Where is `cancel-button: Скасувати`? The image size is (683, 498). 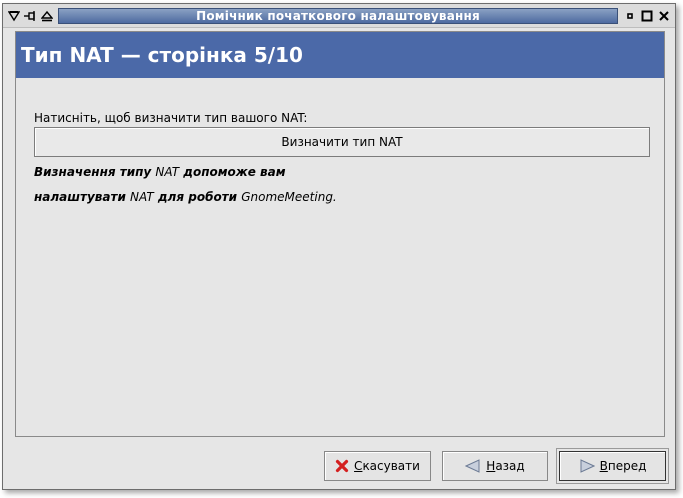 cancel-button: Скасувати is located at coordinates (377, 466).